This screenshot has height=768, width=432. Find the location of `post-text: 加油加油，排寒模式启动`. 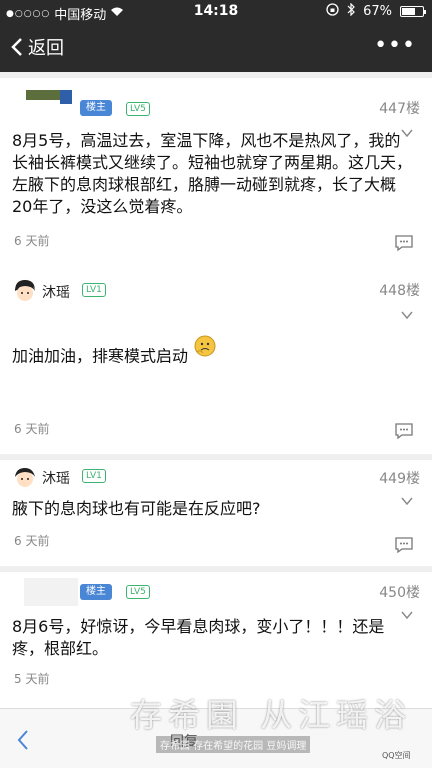

post-text: 加油加油，排寒模式启动 is located at coordinates (100, 356).